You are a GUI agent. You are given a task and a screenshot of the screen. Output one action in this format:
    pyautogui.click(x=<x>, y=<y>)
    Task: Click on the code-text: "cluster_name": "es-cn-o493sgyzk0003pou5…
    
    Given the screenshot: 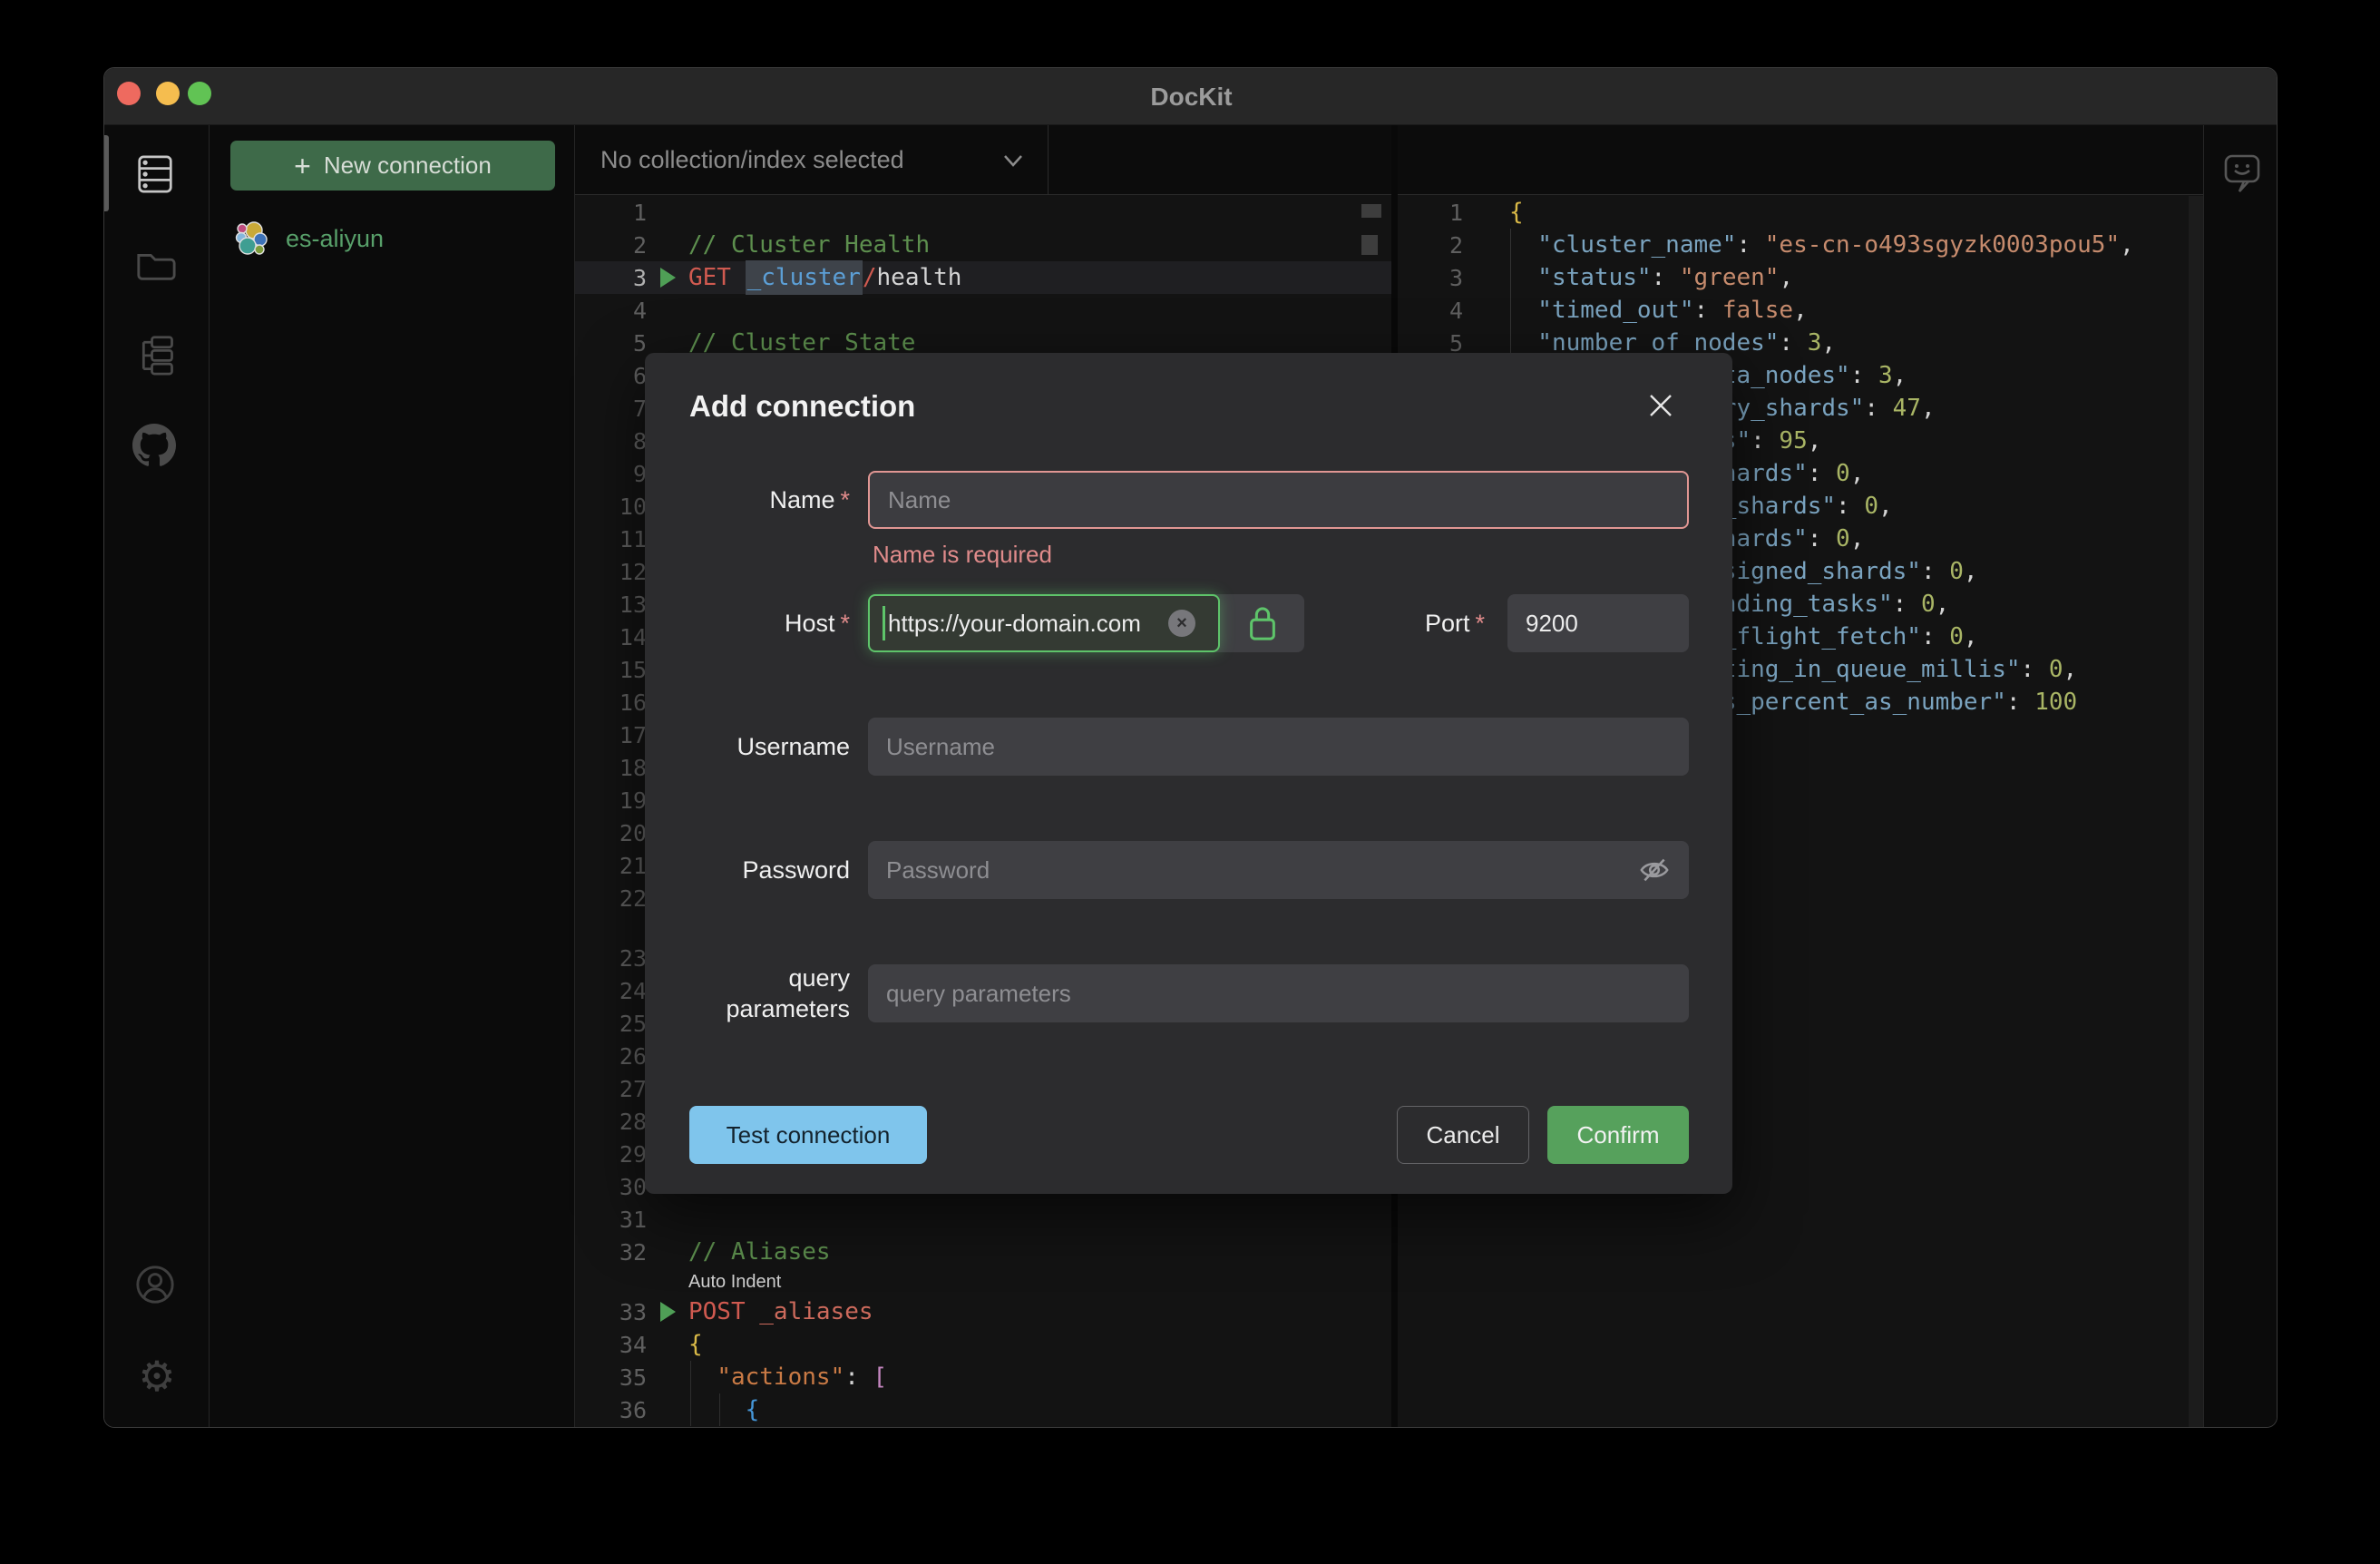 What is the action you would take?
    pyautogui.click(x=1821, y=245)
    